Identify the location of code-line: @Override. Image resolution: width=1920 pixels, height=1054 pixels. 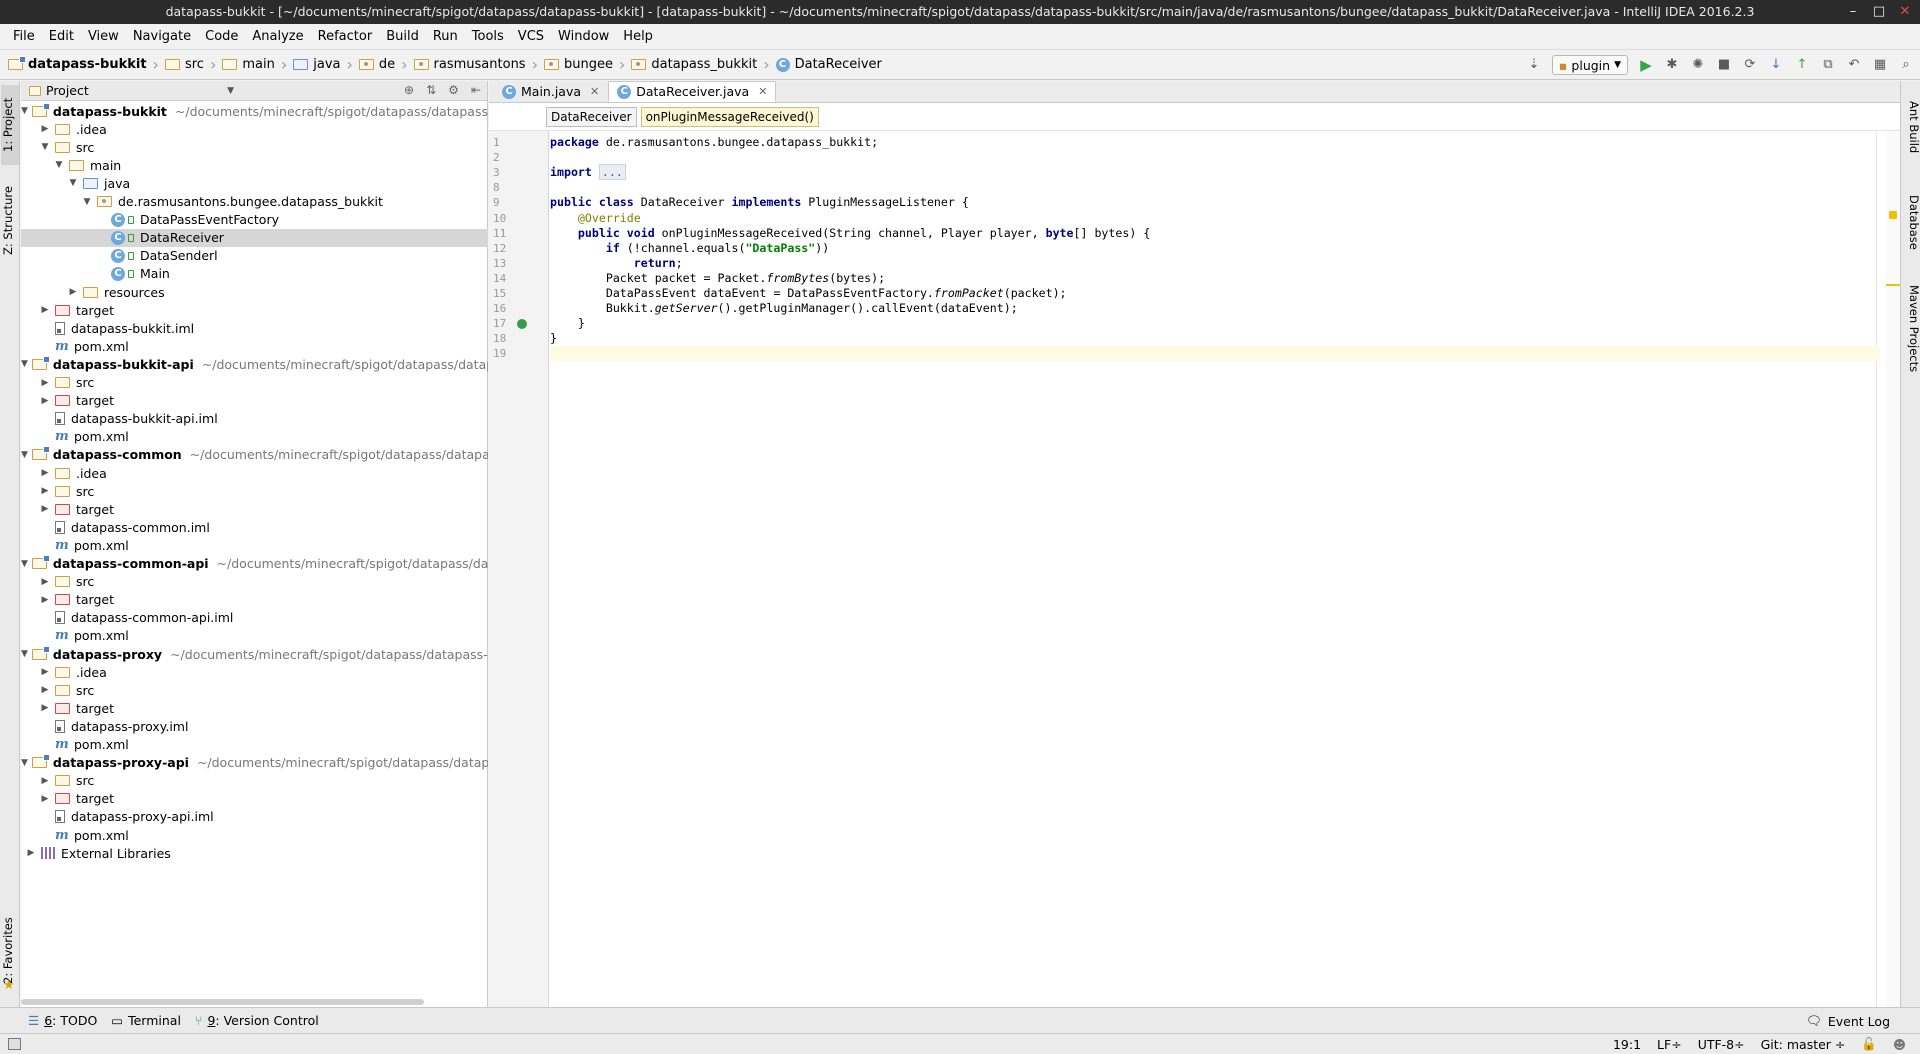
(1215, 218).